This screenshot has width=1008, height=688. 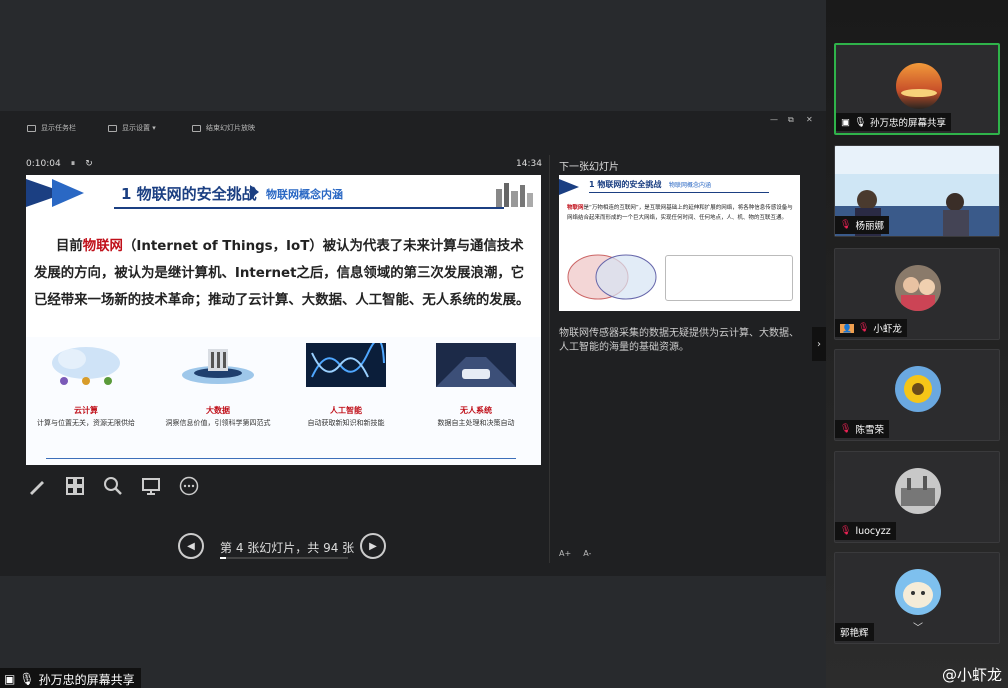 I want to click on slide-navigation: ◀ 第 4 张幻灯片，共 94 张 ▶, so click(x=283, y=547).